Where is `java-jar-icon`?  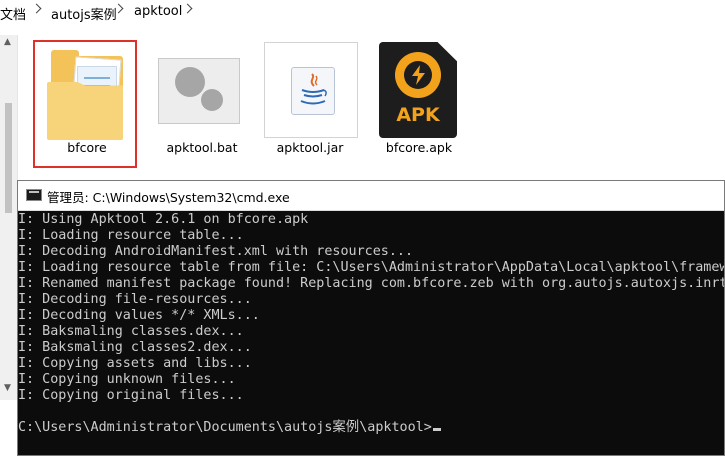
java-jar-icon is located at coordinates (311, 90).